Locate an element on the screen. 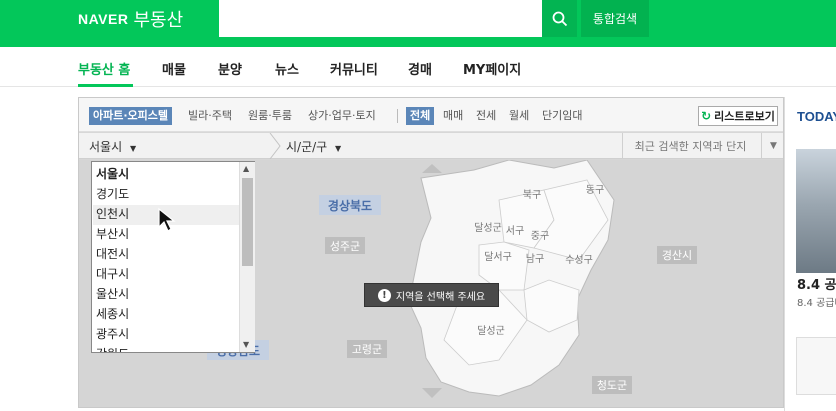 This screenshot has width=836, height=411. dropdown-option-gangwon: 강원도 is located at coordinates (112, 348).